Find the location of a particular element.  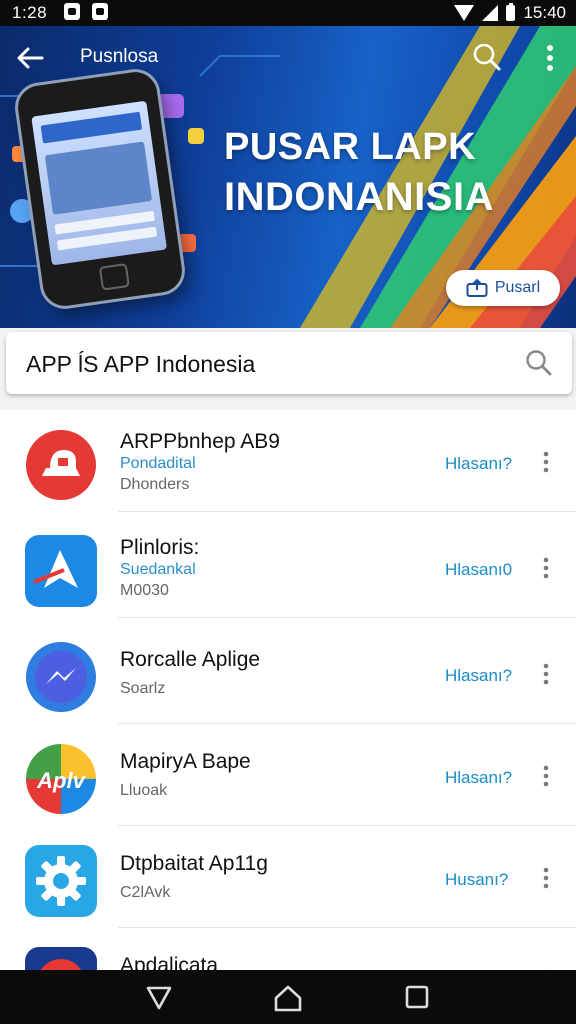

red-mailbox-icon is located at coordinates (61, 465).